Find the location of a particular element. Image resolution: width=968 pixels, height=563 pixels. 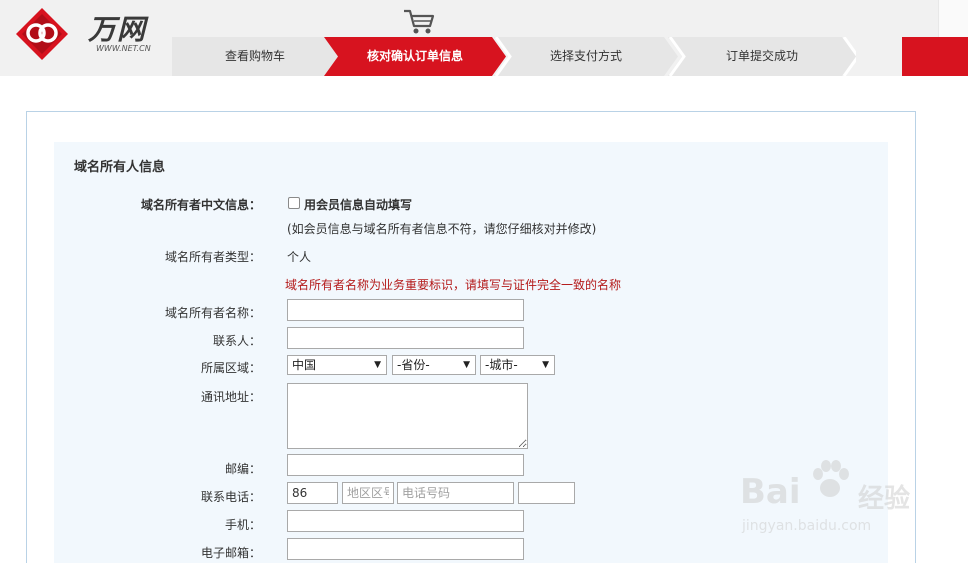

step-label: 查看购物车 is located at coordinates (254, 56).